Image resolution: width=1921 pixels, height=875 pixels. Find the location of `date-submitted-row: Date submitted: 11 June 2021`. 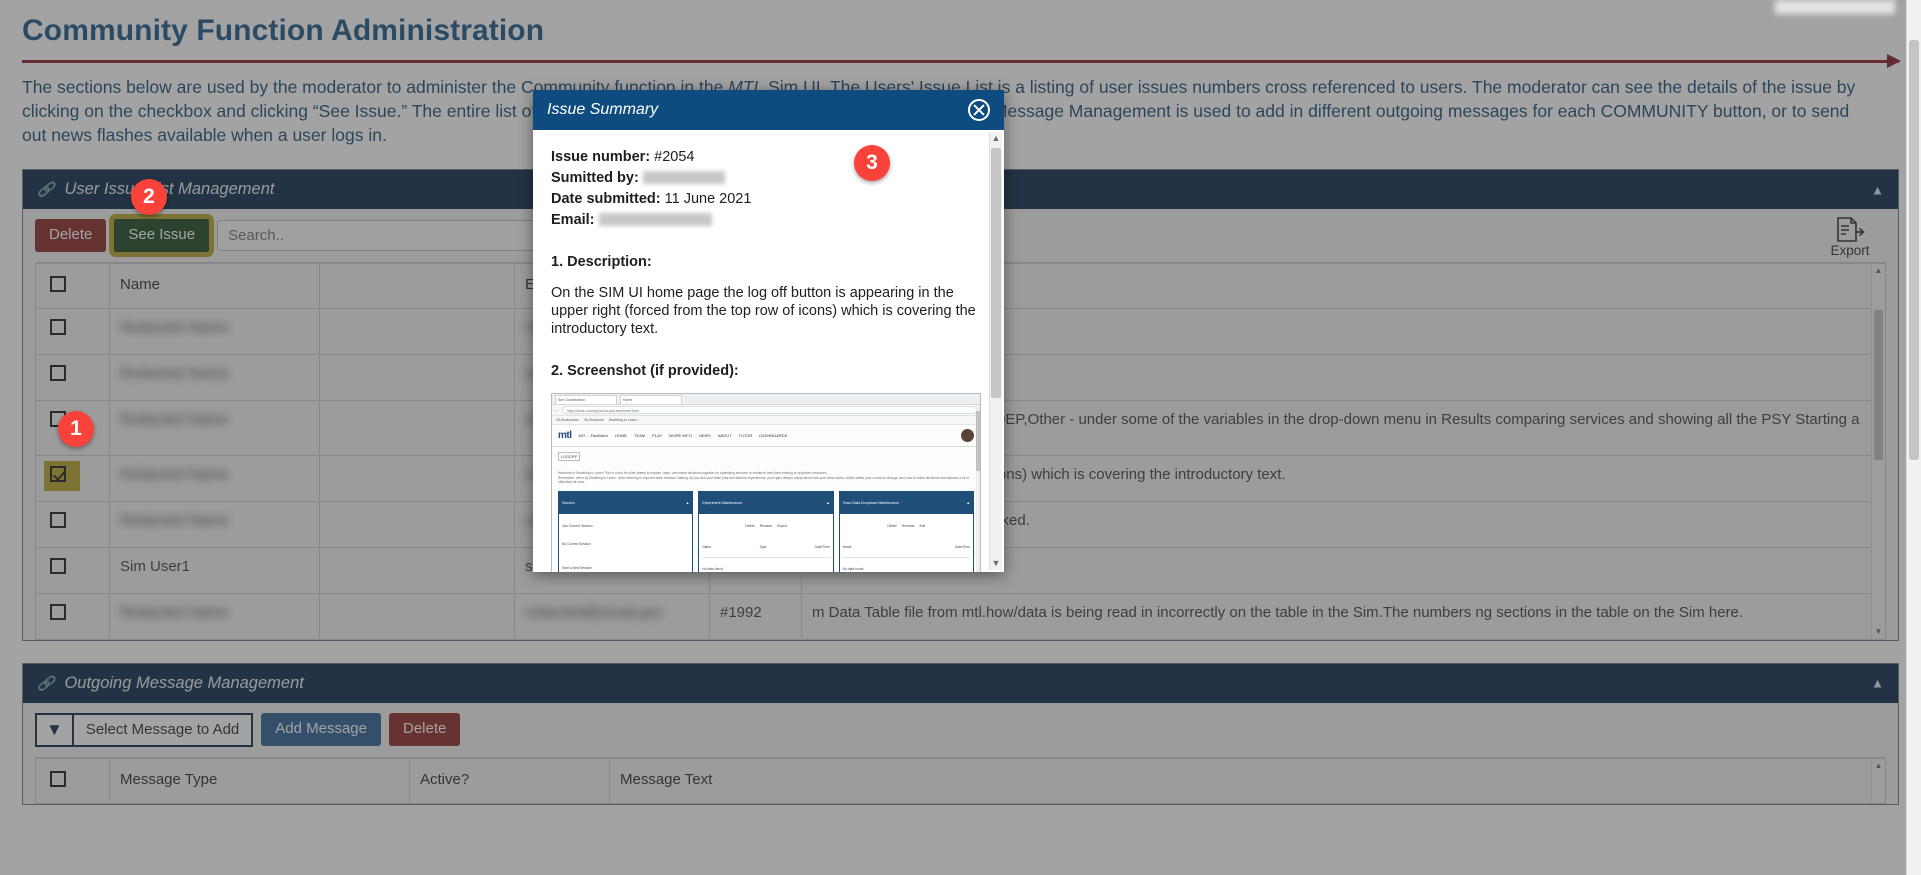

date-submitted-row: Date submitted: 11 June 2021 is located at coordinates (768, 199).